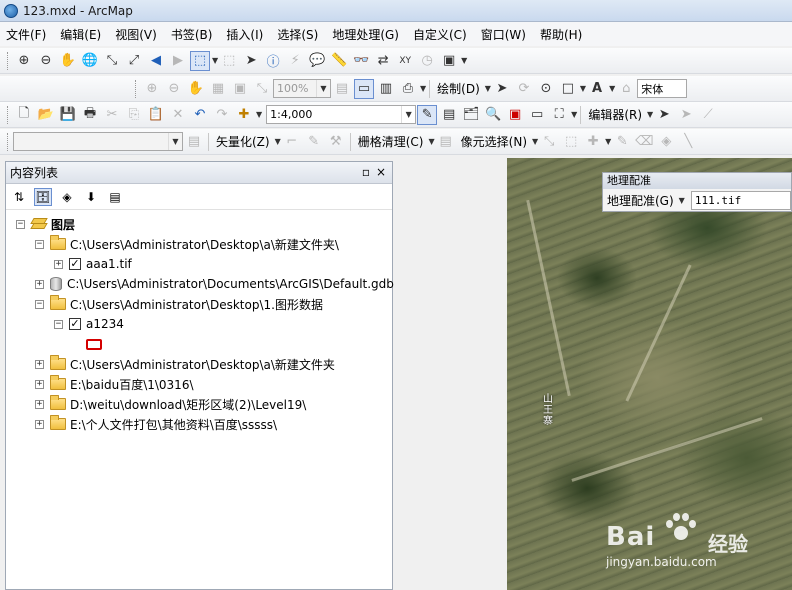 The width and height of the screenshot is (792, 590). What do you see at coordinates (46, 61) in the screenshot?
I see `zoom-out-icon: ⊖` at bounding box center [46, 61].